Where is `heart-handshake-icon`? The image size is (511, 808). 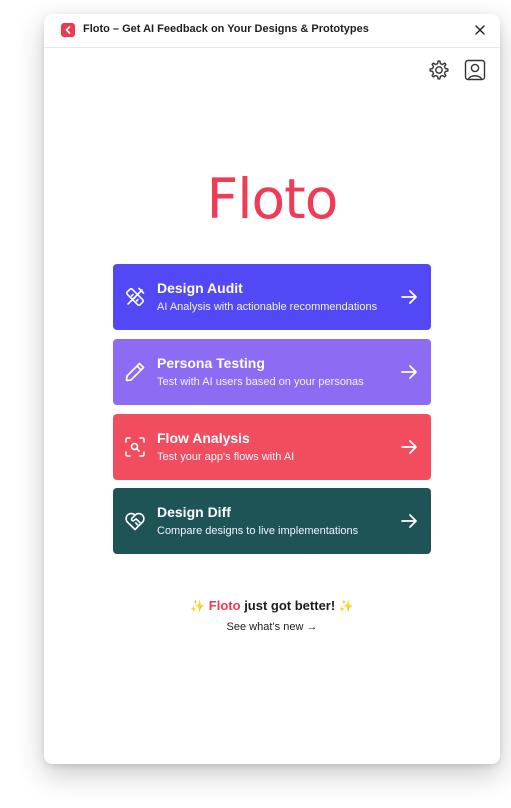
heart-handshake-icon is located at coordinates (135, 521).